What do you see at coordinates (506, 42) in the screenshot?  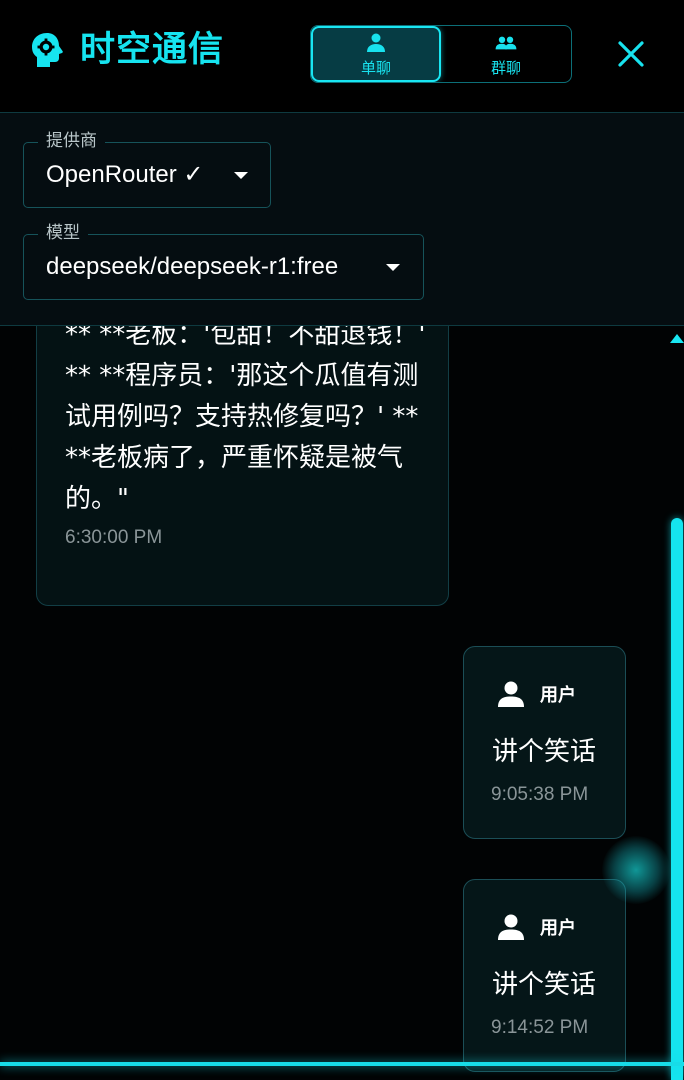 I see `group-icon` at bounding box center [506, 42].